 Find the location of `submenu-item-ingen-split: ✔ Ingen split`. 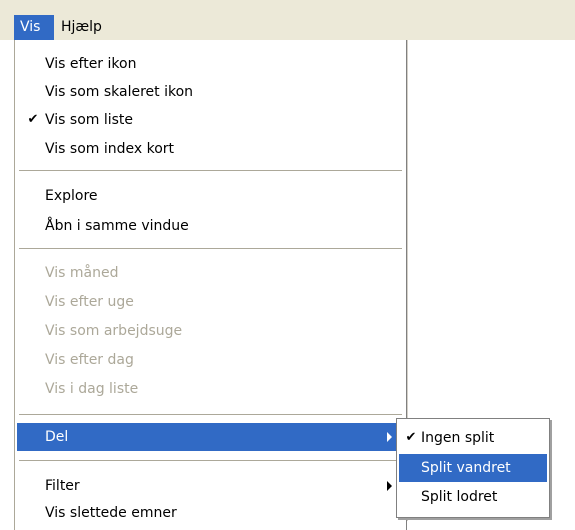

submenu-item-ingen-split: ✔ Ingen split is located at coordinates (473, 438).